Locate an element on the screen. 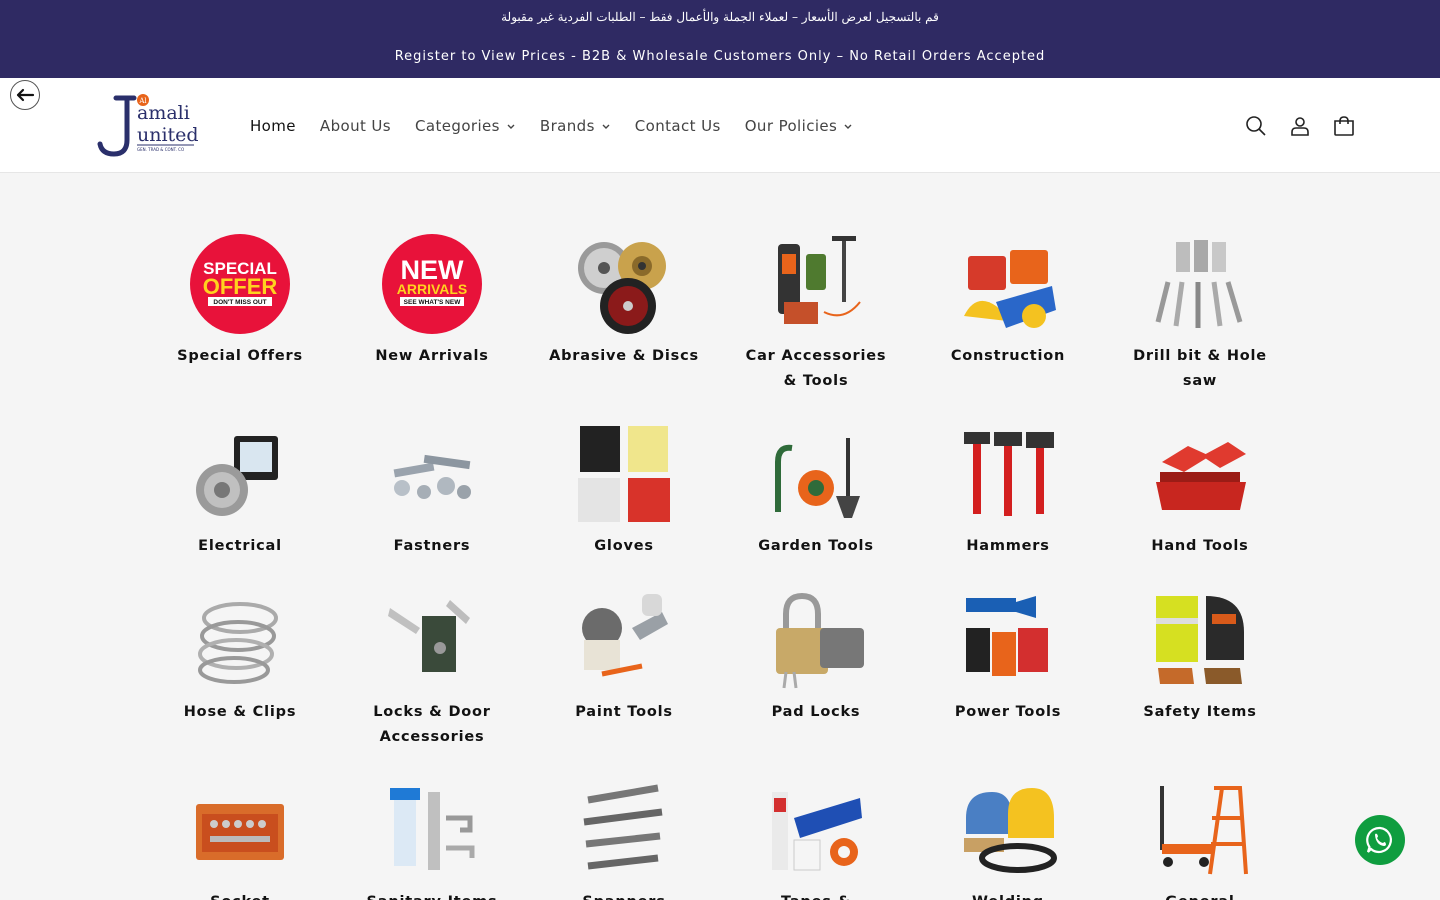  nav-about-label: About Us is located at coordinates (355, 125).